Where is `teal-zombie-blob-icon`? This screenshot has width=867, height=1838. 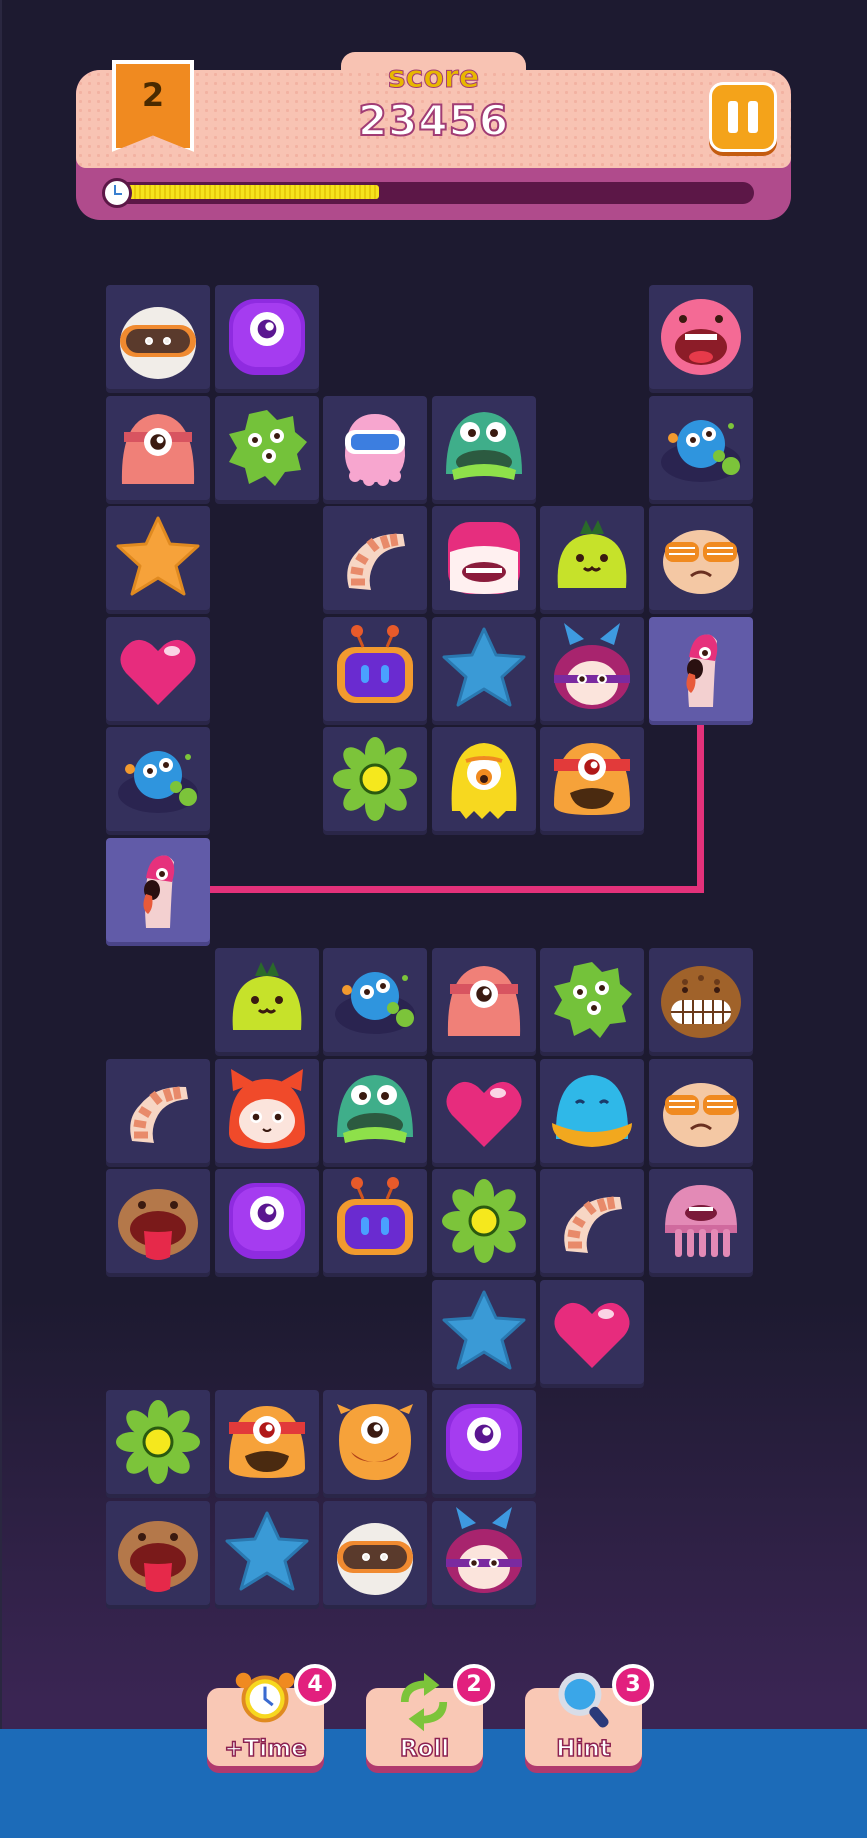 teal-zombie-blob-icon is located at coordinates (483, 445).